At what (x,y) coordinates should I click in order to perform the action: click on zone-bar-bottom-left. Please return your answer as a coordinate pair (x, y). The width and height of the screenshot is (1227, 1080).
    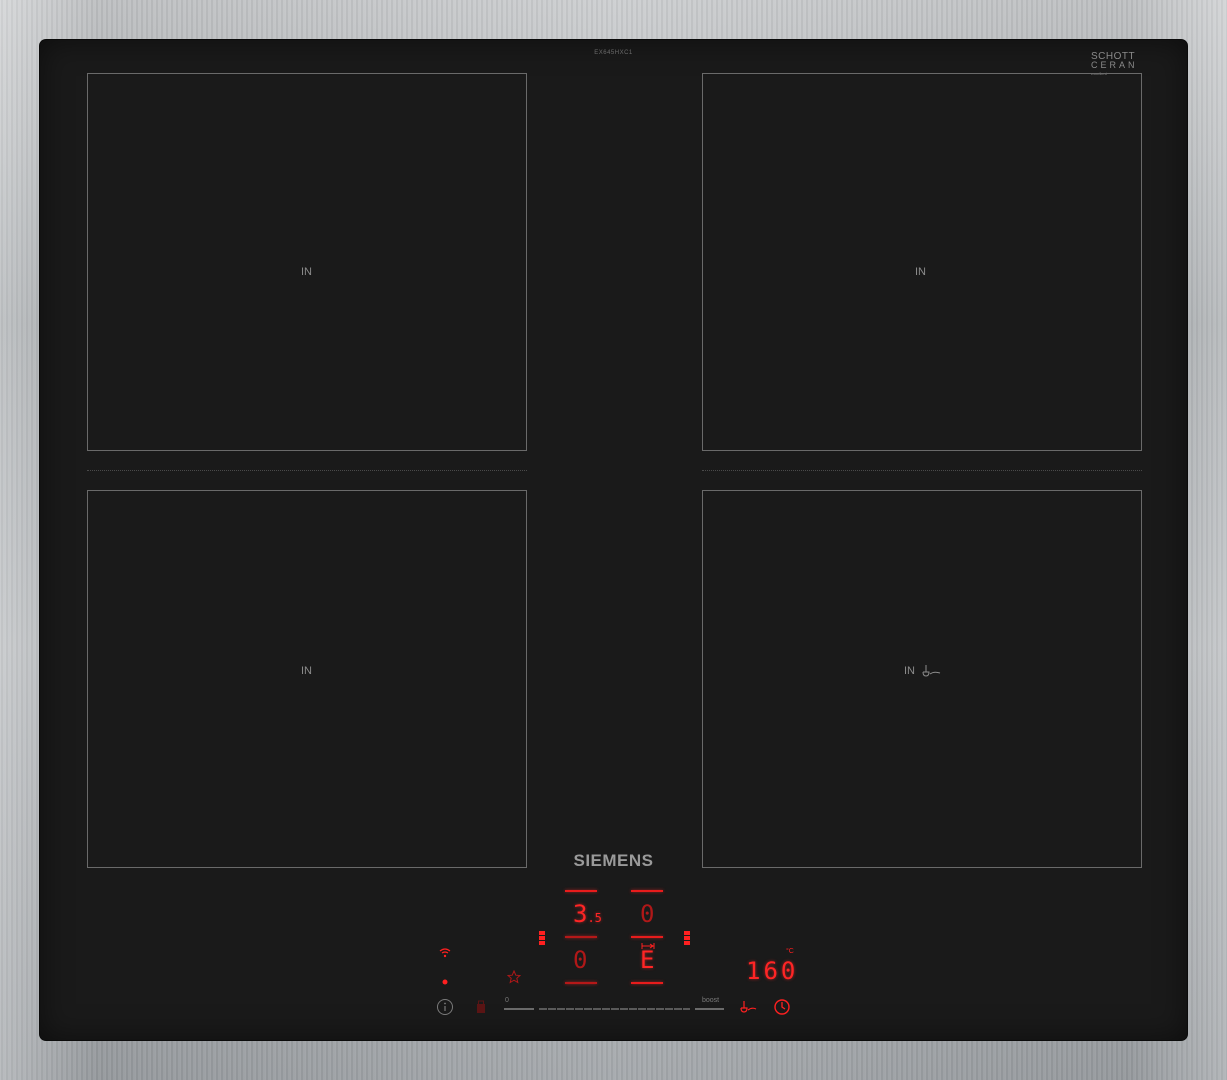
    Looking at the image, I should click on (581, 983).